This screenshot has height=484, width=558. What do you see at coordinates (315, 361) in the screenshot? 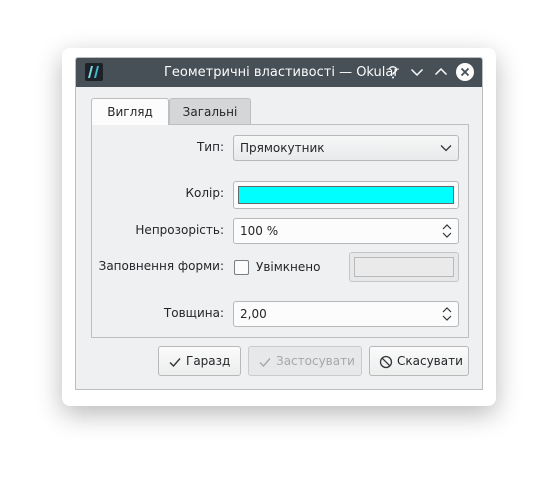
I see `apply-button-label: Застосувати` at bounding box center [315, 361].